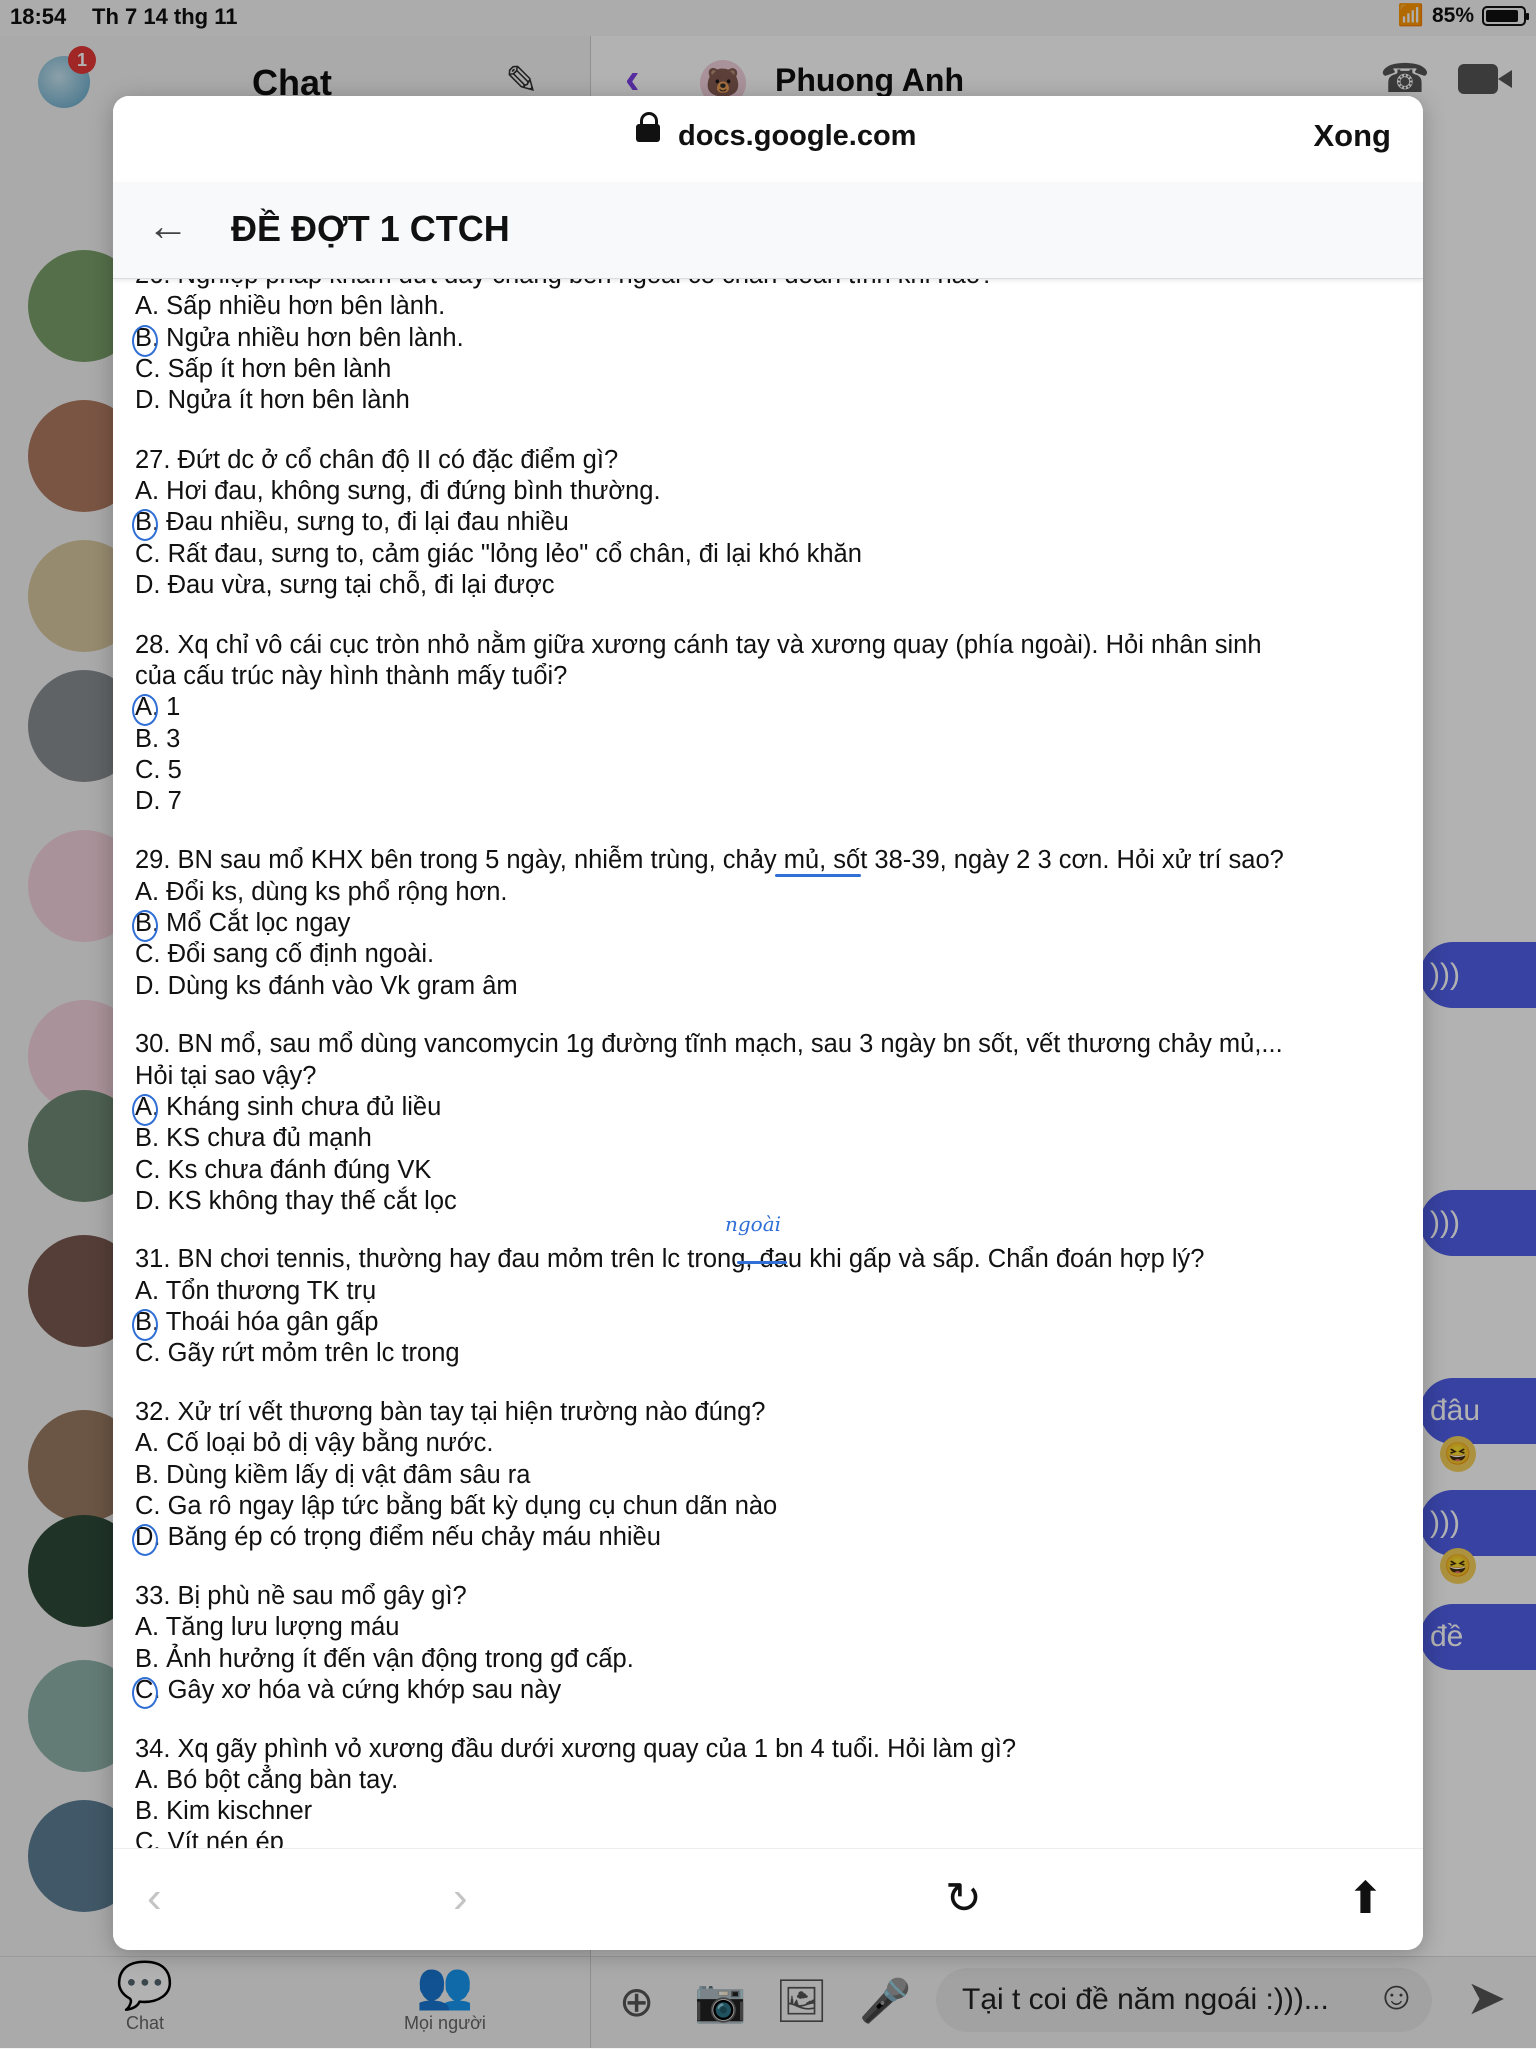 The image size is (1536, 2049). What do you see at coordinates (352, 522) in the screenshot?
I see `answer-line: B. Đau nhiều, sưng to, đi lại đau nhiều` at bounding box center [352, 522].